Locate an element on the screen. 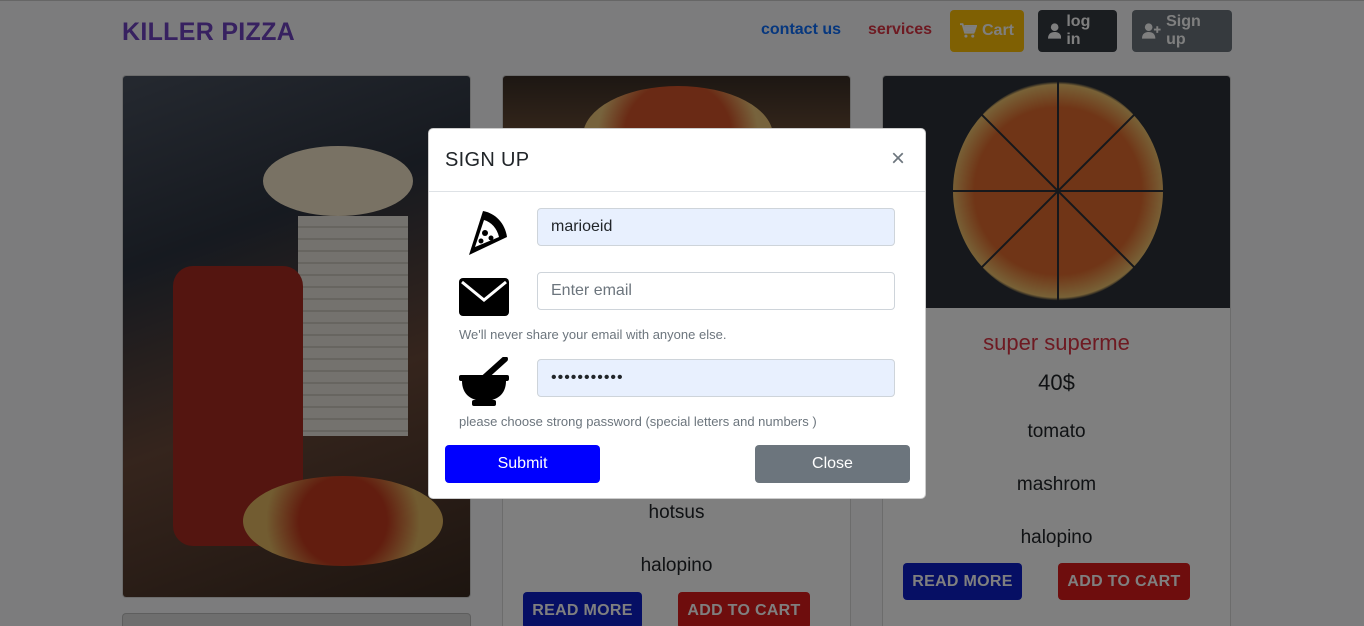 The width and height of the screenshot is (1364, 626). submit-button: Submit is located at coordinates (522, 464).